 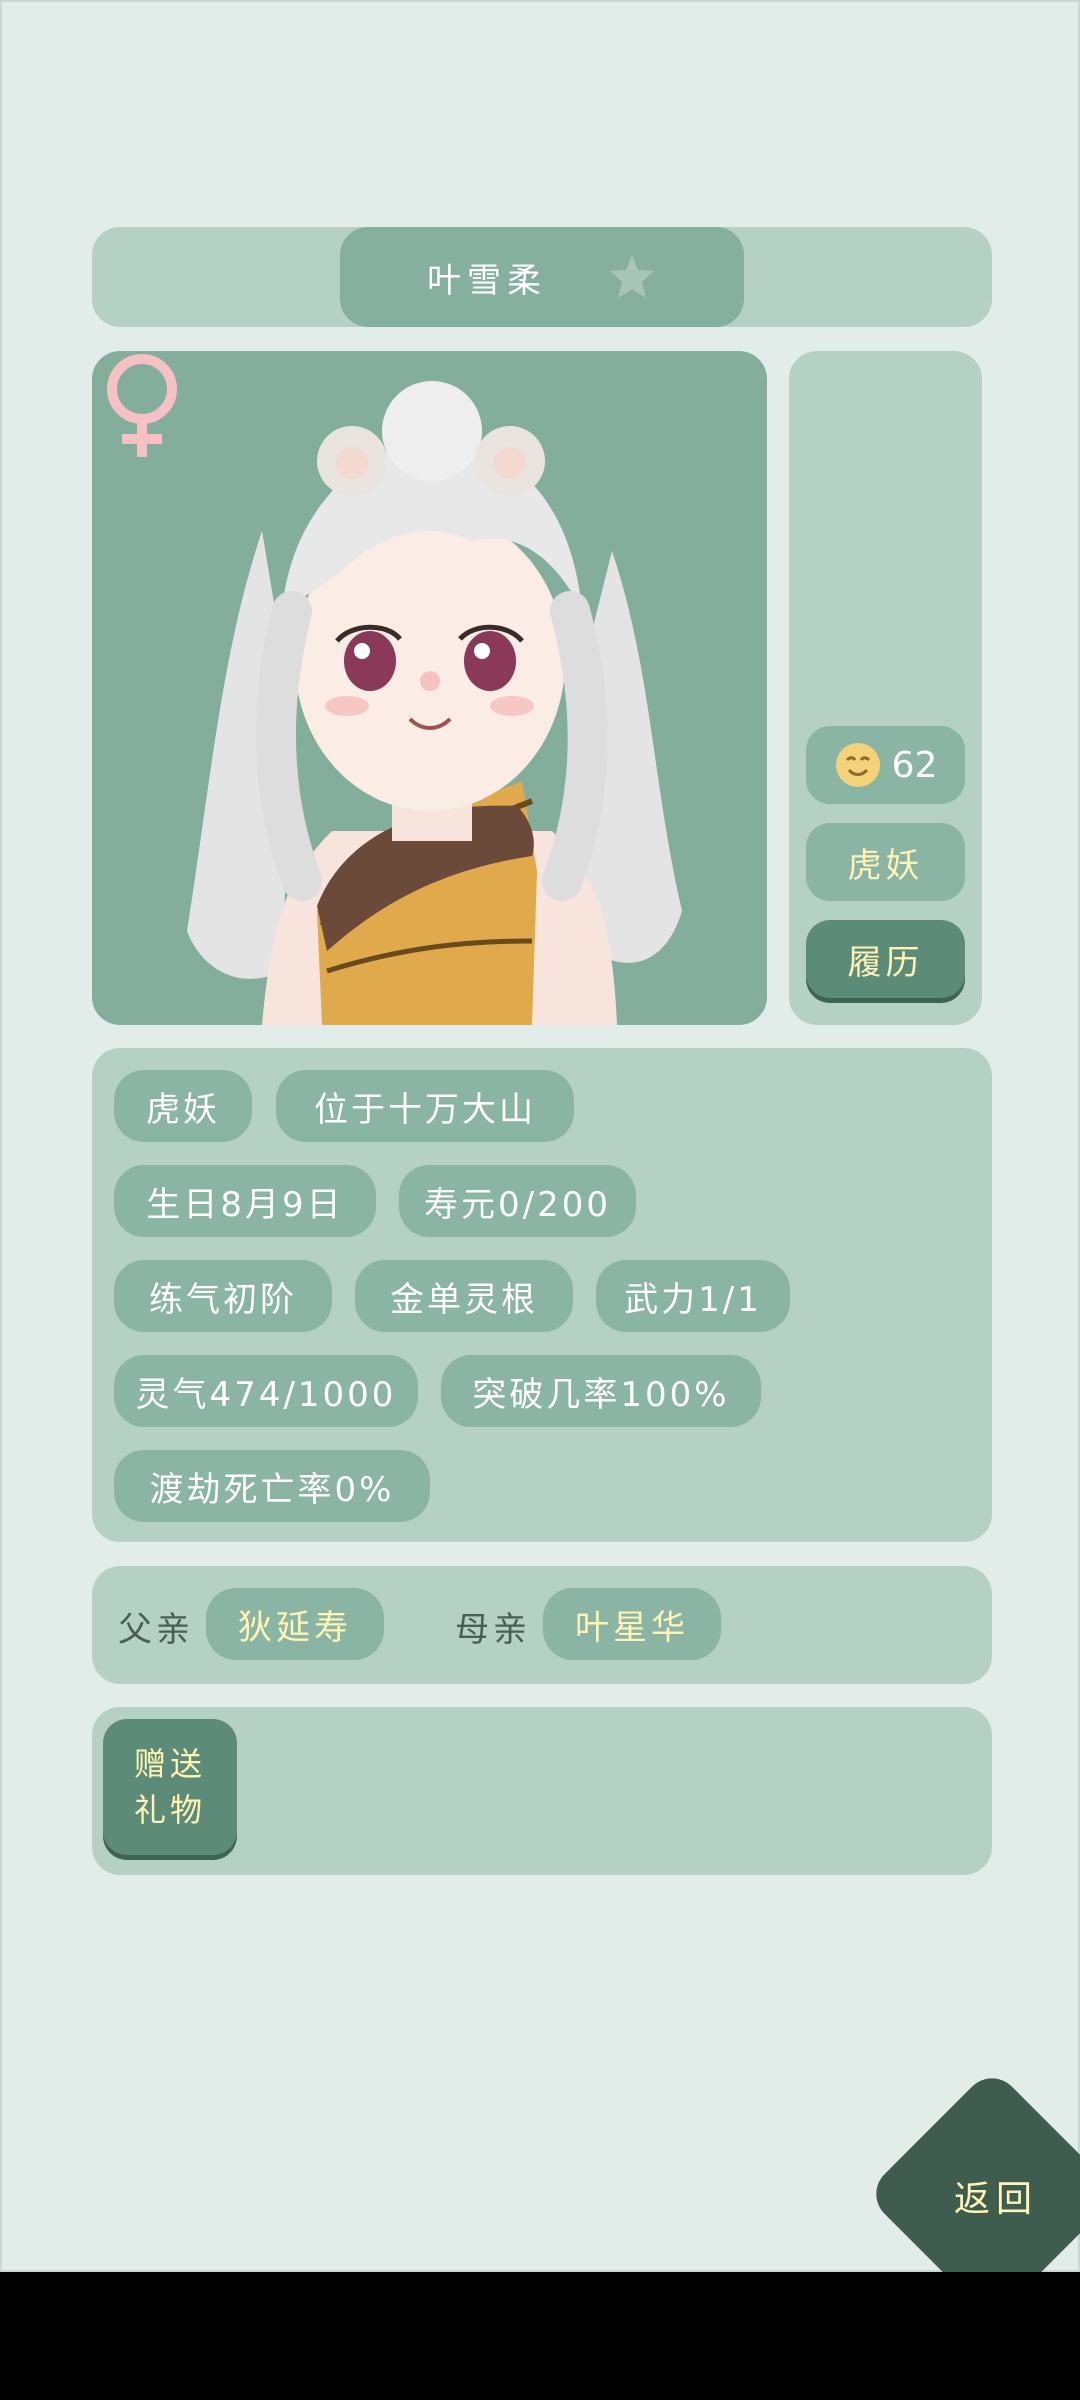 What do you see at coordinates (601, 1391) in the screenshot?
I see `attr-breakthrough: 突破几率100%` at bounding box center [601, 1391].